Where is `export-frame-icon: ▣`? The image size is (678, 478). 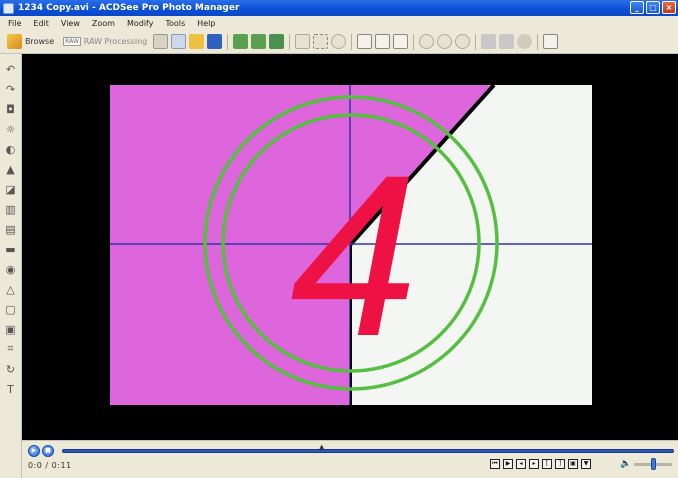 export-frame-icon: ▣ is located at coordinates (573, 464).